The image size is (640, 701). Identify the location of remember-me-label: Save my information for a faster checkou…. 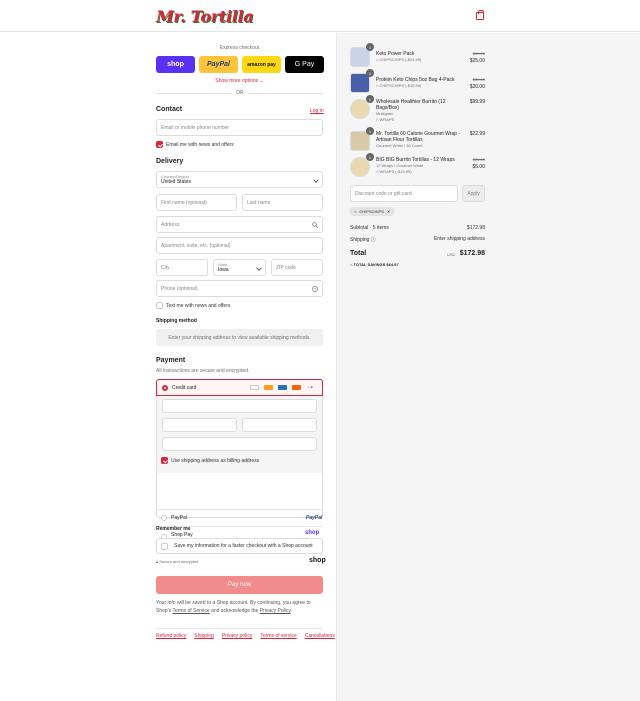
(243, 546).